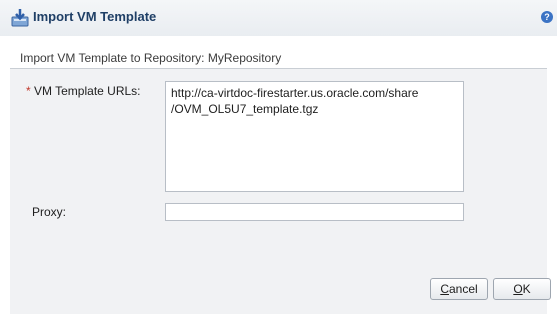  What do you see at coordinates (314, 212) in the screenshot?
I see `proxy-input` at bounding box center [314, 212].